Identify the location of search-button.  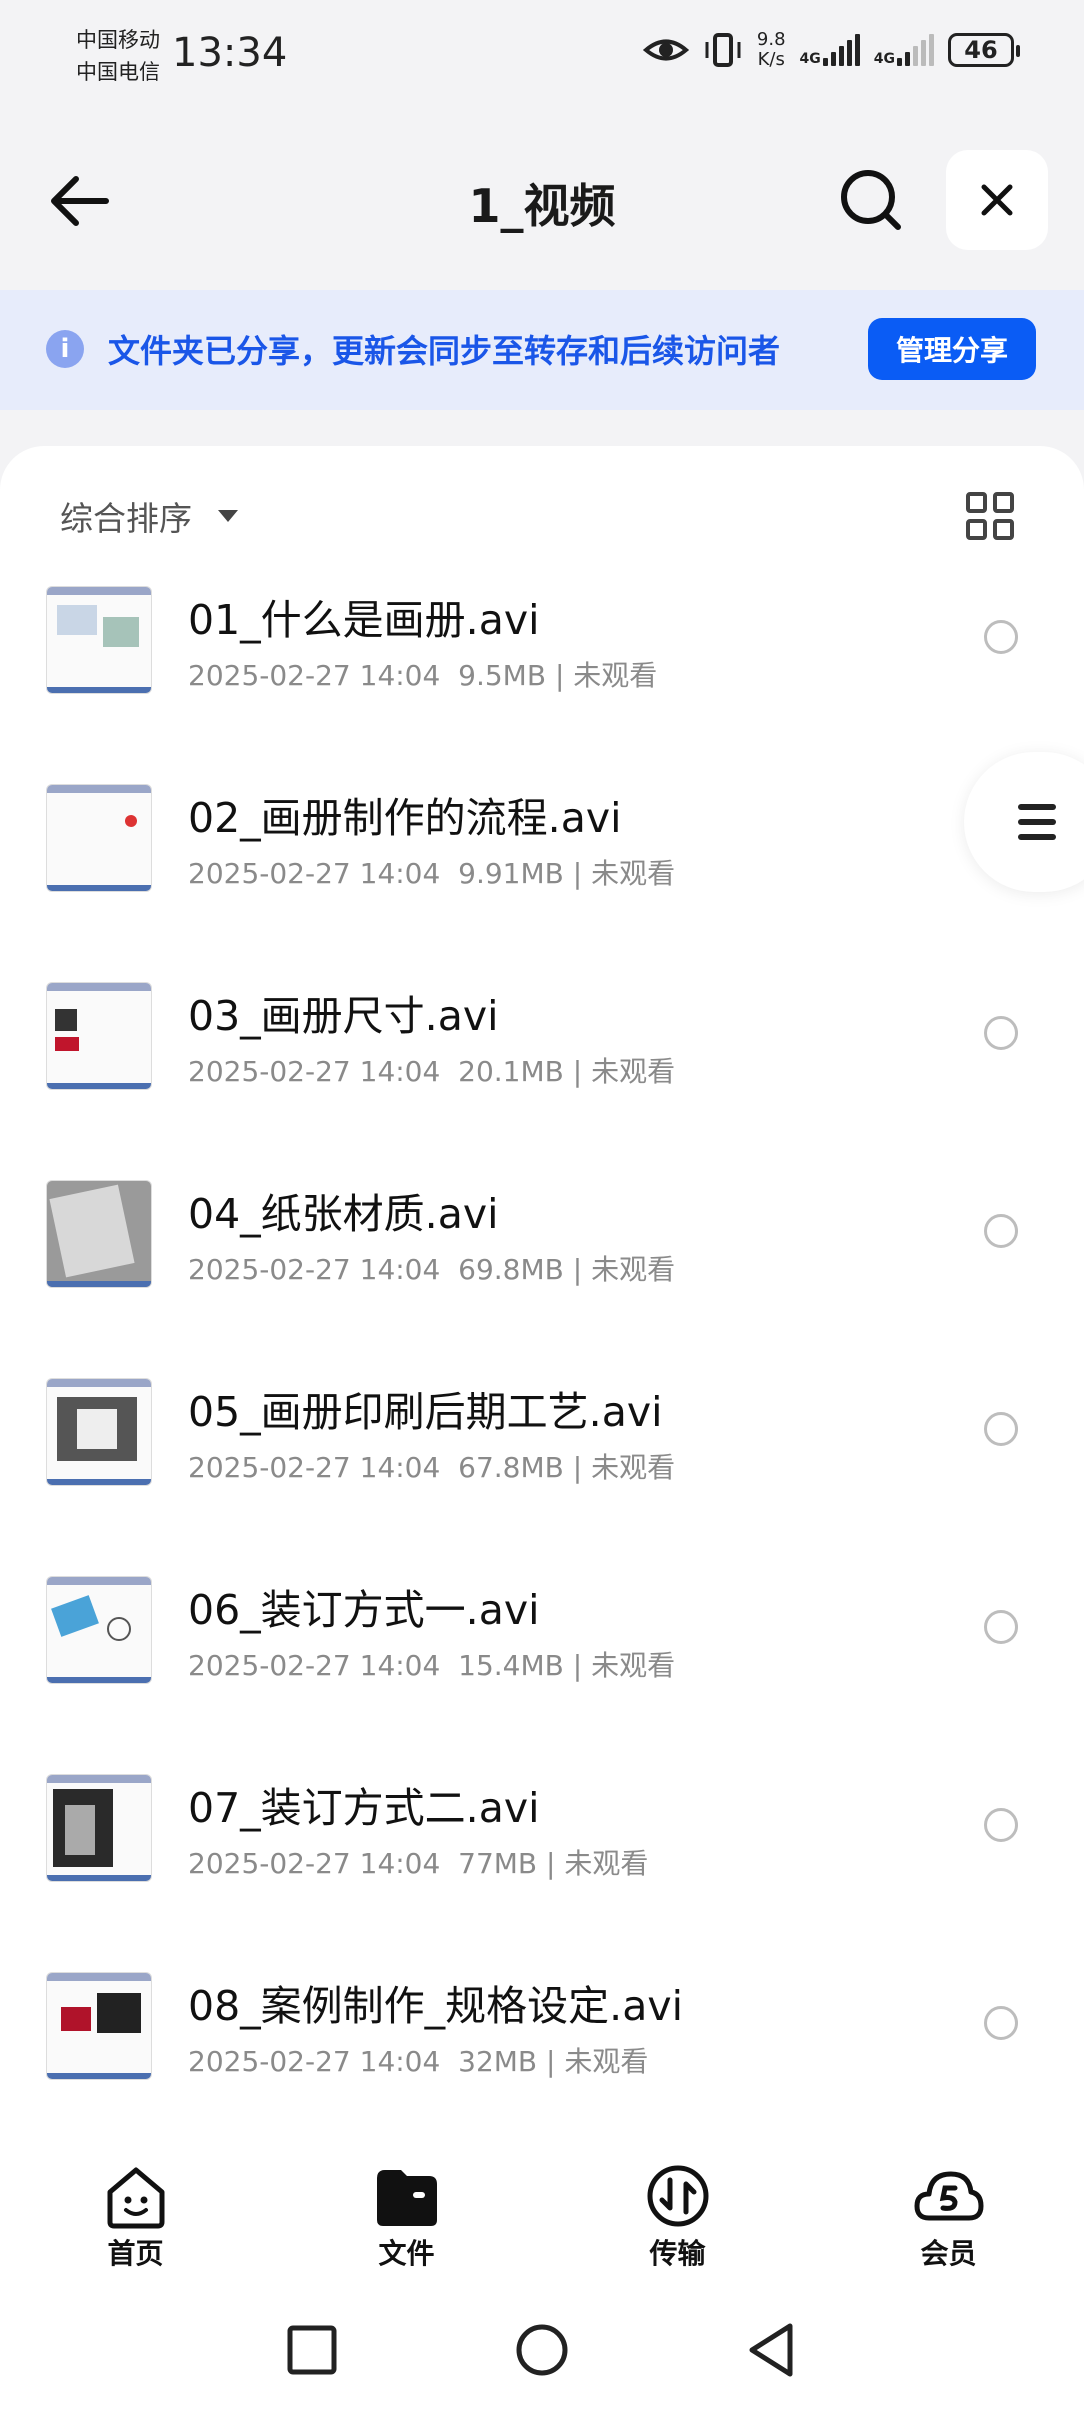
(871, 200).